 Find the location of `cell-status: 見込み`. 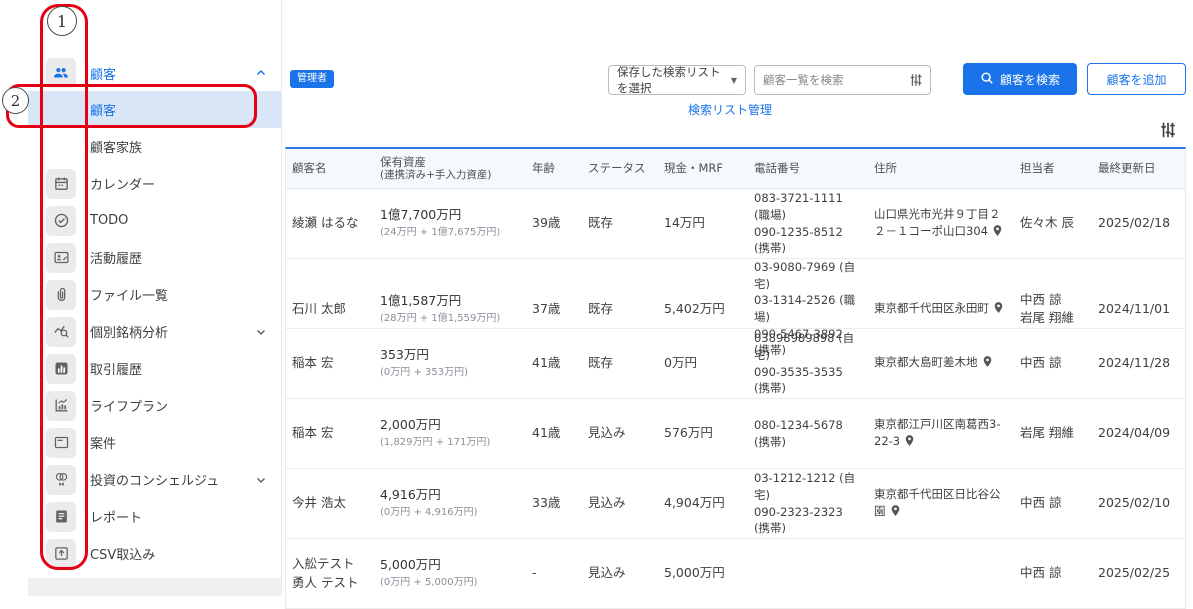

cell-status: 見込み is located at coordinates (607, 503).